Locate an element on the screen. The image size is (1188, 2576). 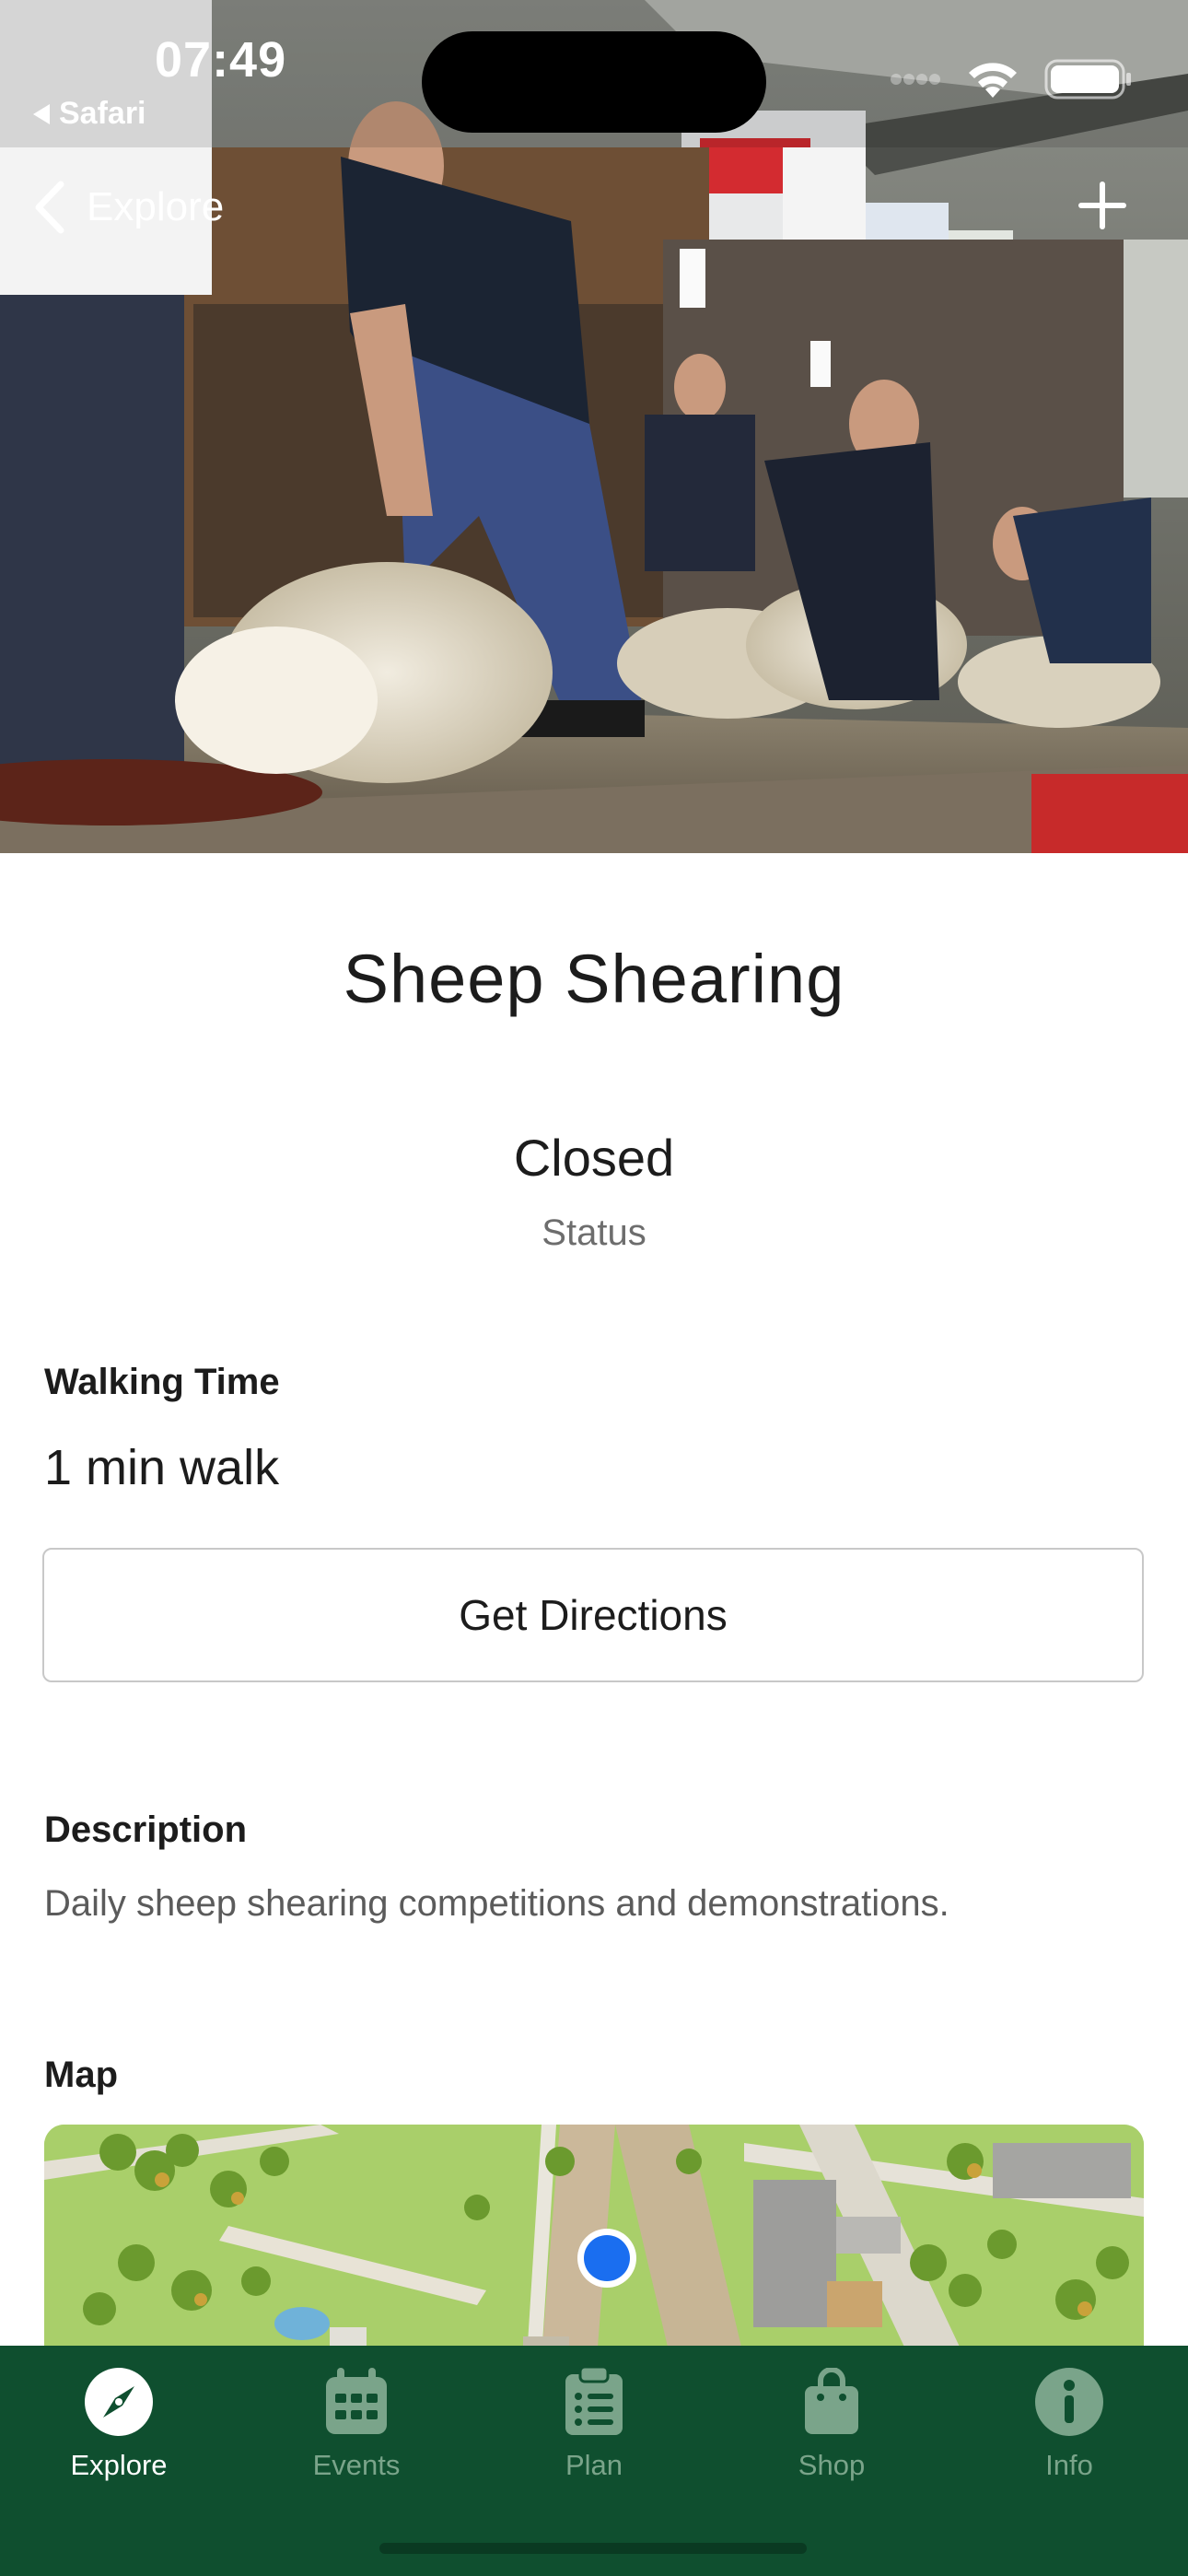
dynamic-island is located at coordinates (594, 82).